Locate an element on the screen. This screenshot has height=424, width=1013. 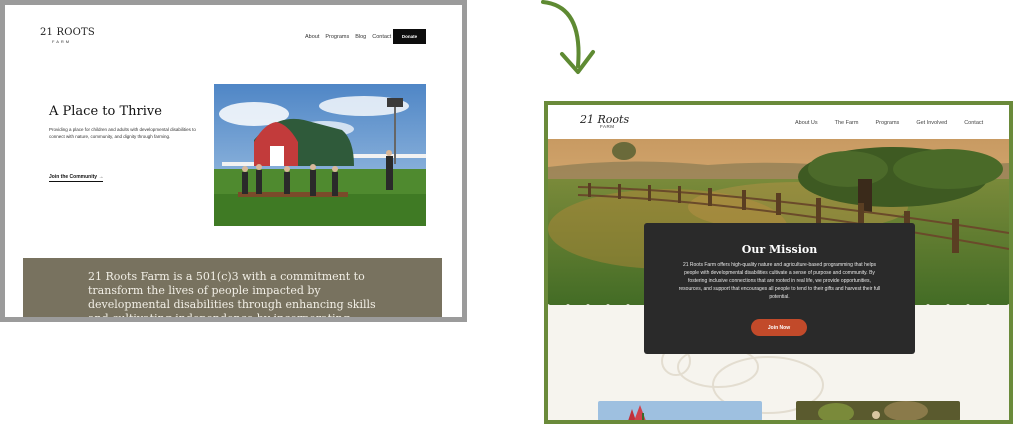
old-site-nav: About Programs Blog Contact is located at coordinates (348, 37).